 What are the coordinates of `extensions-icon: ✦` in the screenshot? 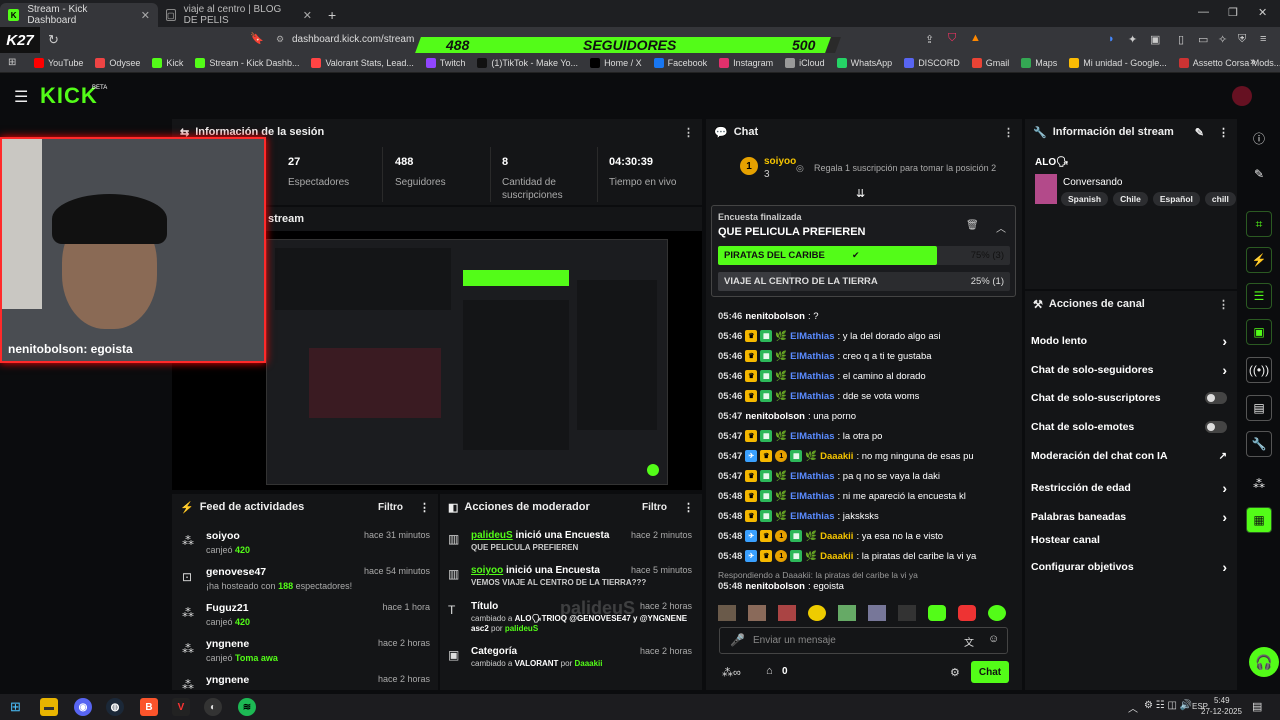 It's located at (1132, 39).